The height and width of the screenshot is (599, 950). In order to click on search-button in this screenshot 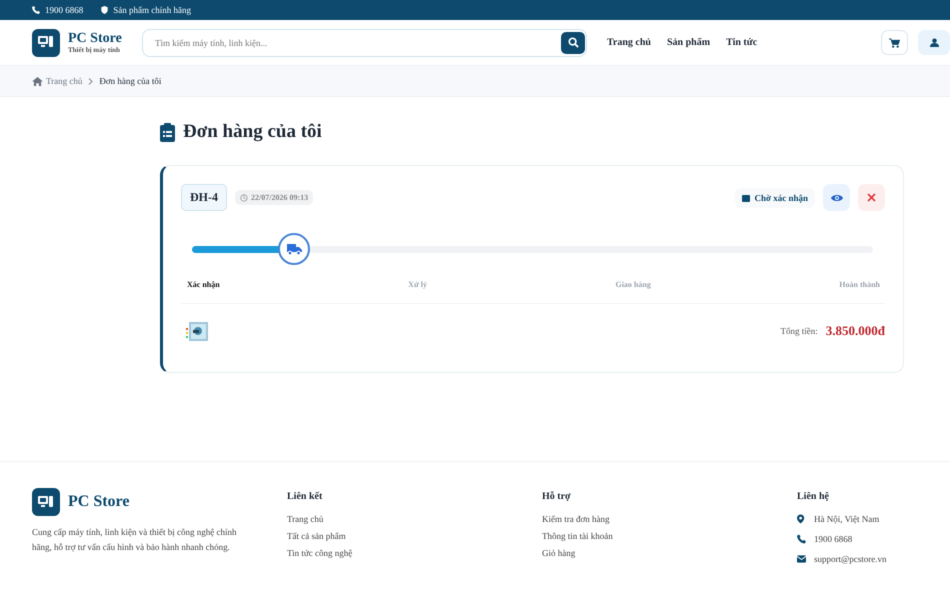, I will do `click(573, 43)`.